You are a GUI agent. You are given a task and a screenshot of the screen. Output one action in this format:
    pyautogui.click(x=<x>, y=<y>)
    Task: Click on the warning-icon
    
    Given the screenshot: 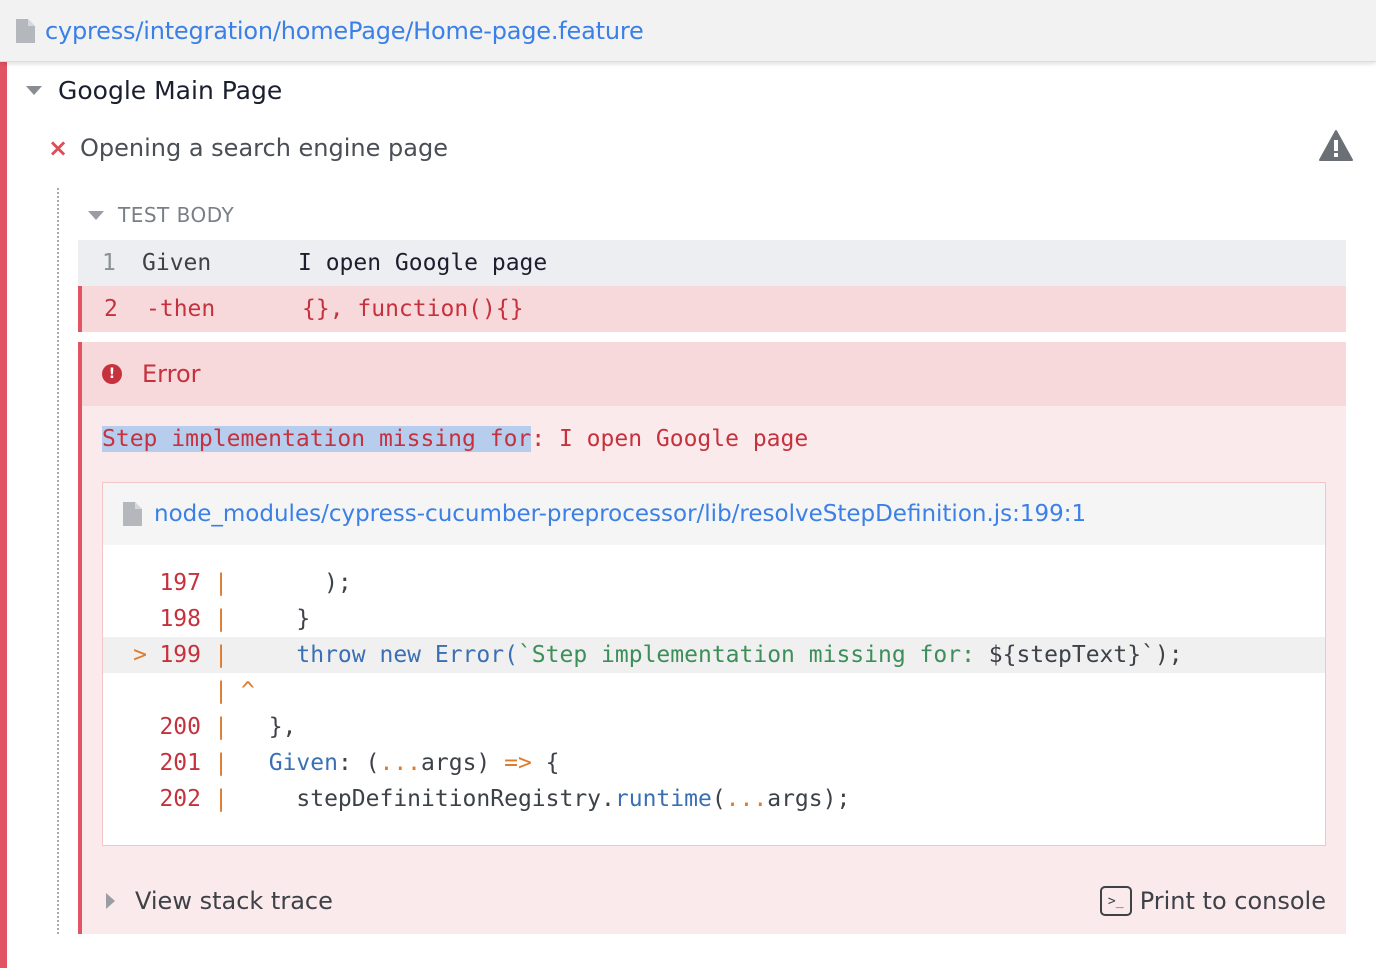 What is the action you would take?
    pyautogui.click(x=1336, y=146)
    